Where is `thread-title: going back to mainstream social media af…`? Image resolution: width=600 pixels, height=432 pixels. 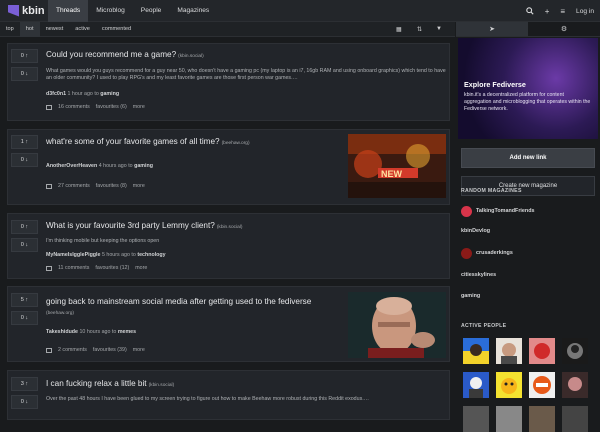 thread-title: going back to mainstream social media af… is located at coordinates (196, 308).